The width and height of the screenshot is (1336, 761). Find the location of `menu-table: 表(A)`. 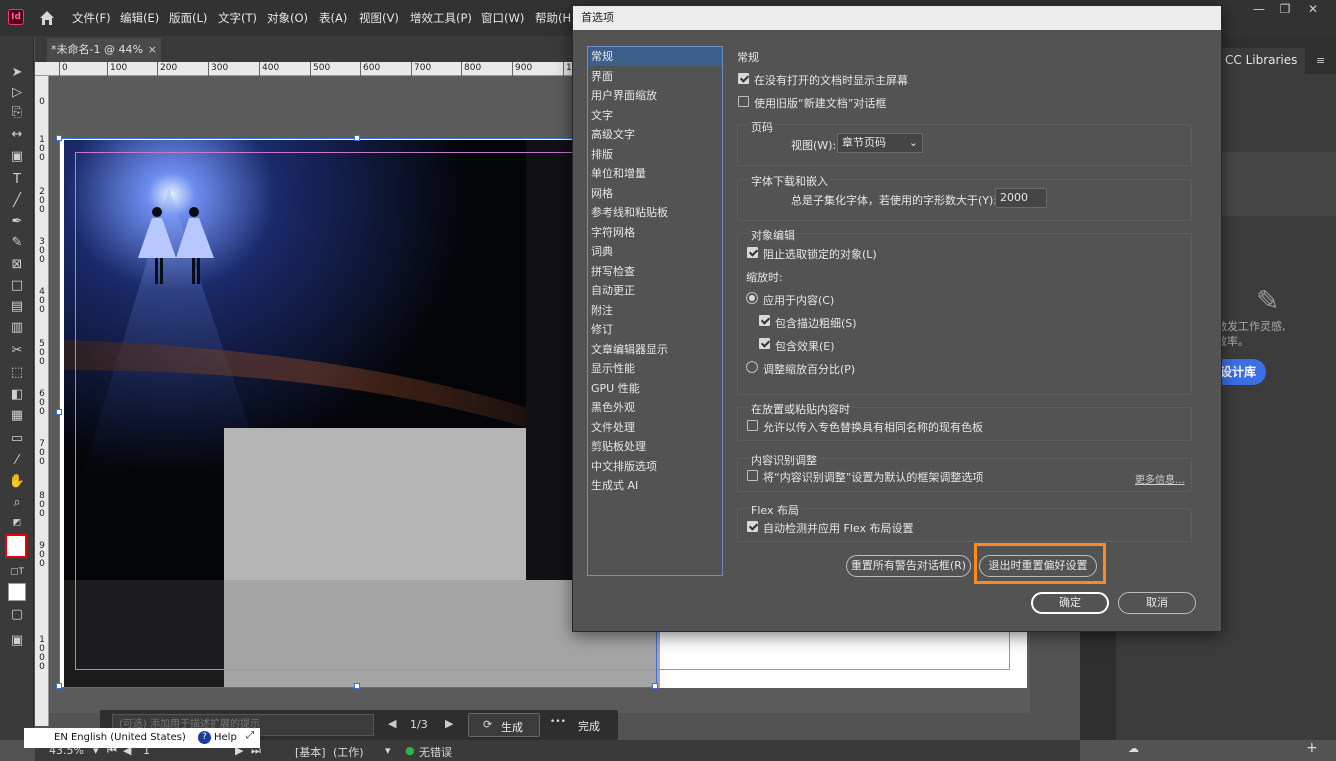

menu-table: 表(A) is located at coordinates (333, 18).